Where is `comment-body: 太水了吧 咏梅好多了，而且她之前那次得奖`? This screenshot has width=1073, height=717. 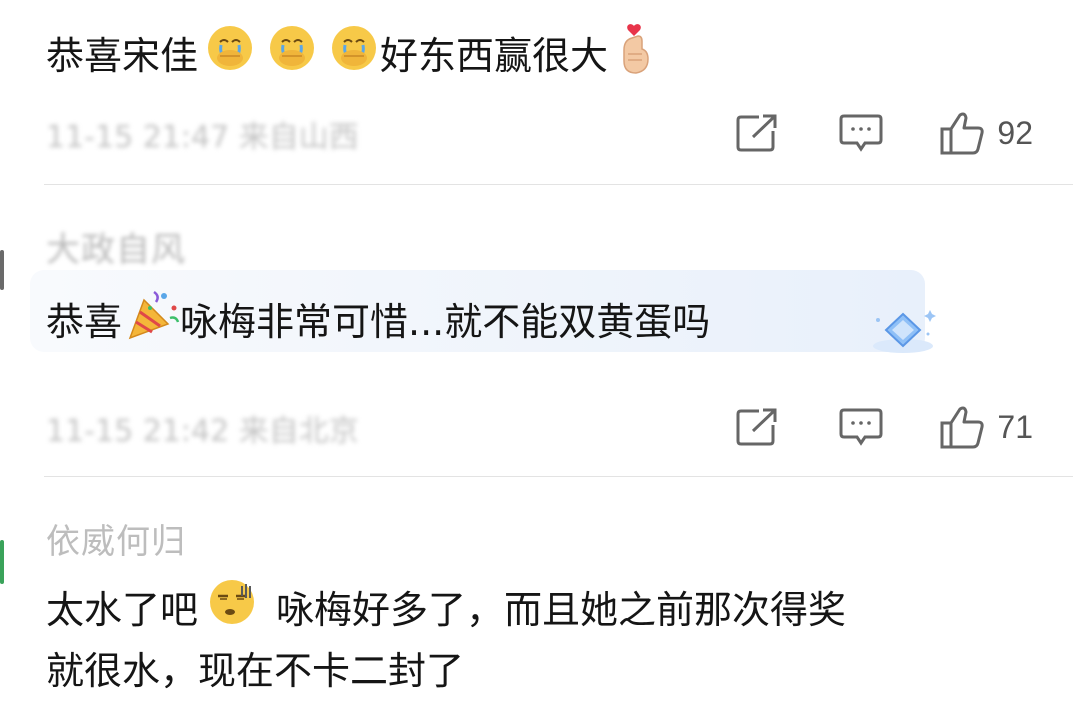 comment-body: 太水了吧 咏梅好多了，而且她之前那次得奖 is located at coordinates (529, 610).